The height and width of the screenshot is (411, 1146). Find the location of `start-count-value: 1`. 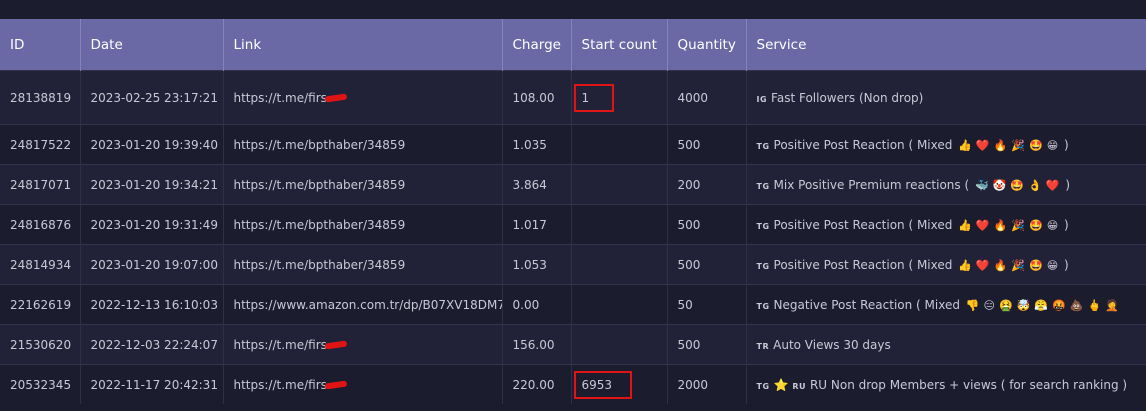

start-count-value: 1 is located at coordinates (585, 97).